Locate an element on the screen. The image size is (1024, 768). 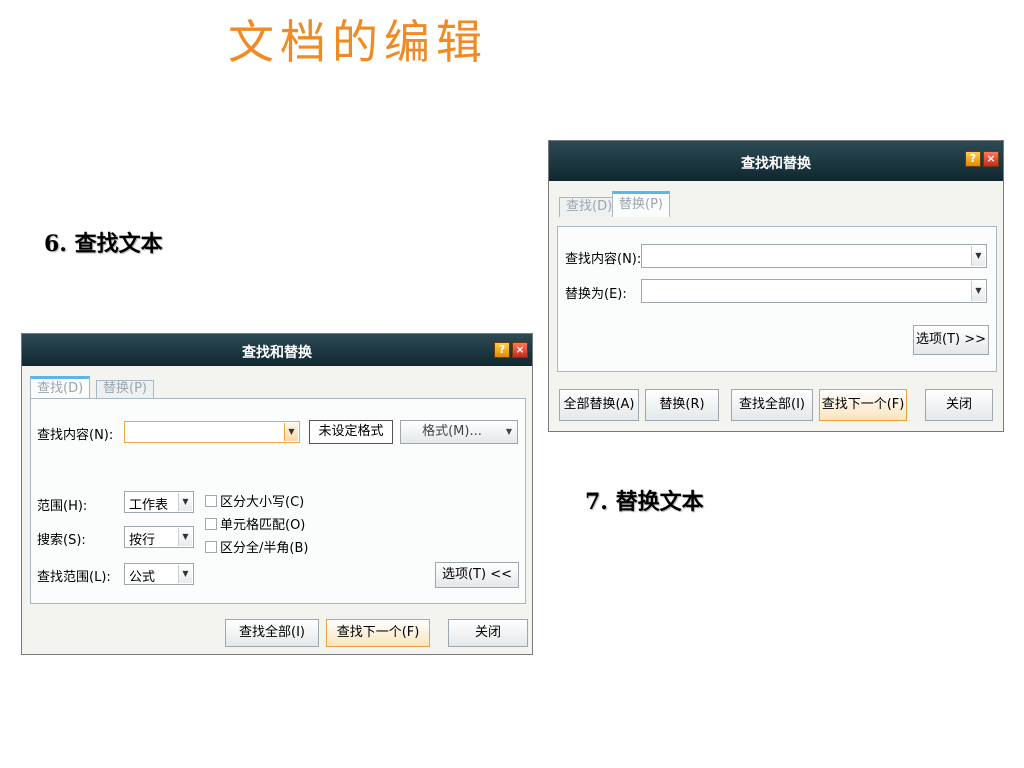
replace-dialog-titlebar: 查找和替换 ? × is located at coordinates (776, 161).